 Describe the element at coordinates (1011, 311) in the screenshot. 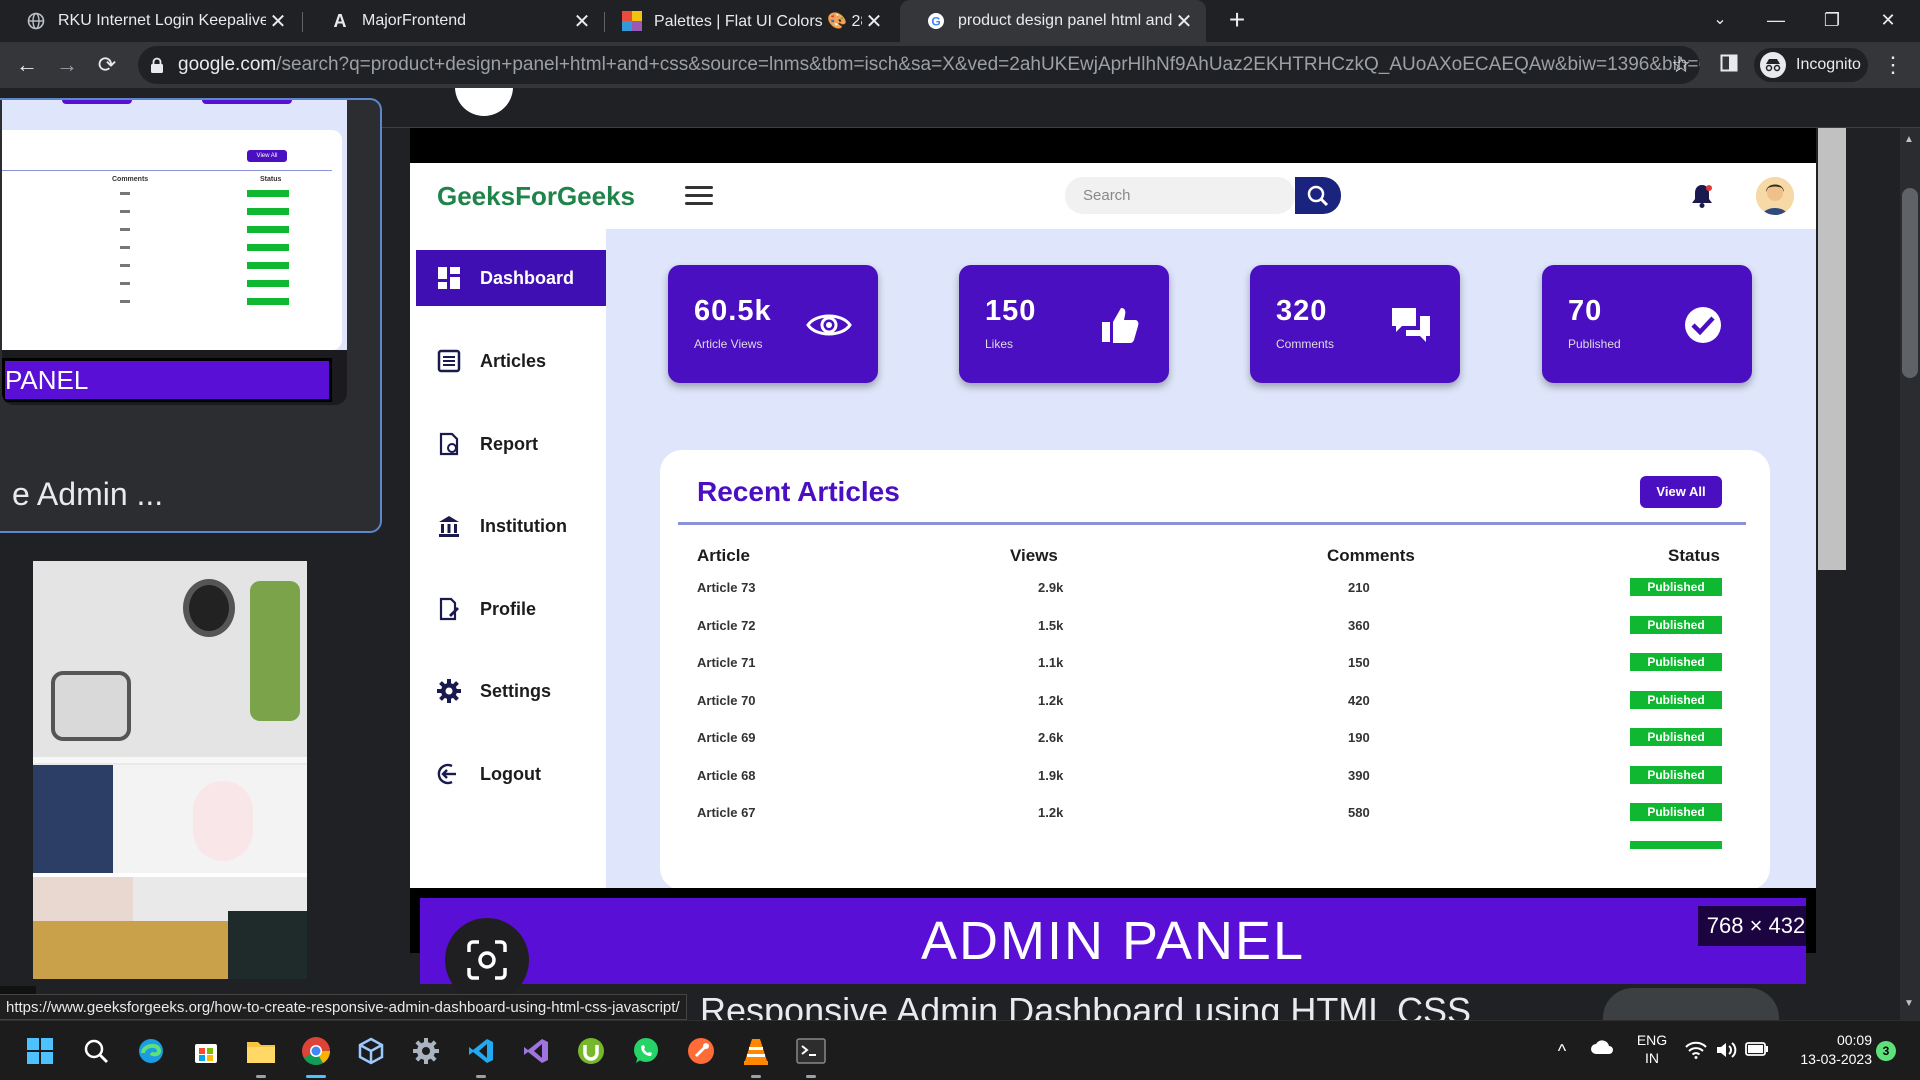

I see `stat-value: 150` at that location.